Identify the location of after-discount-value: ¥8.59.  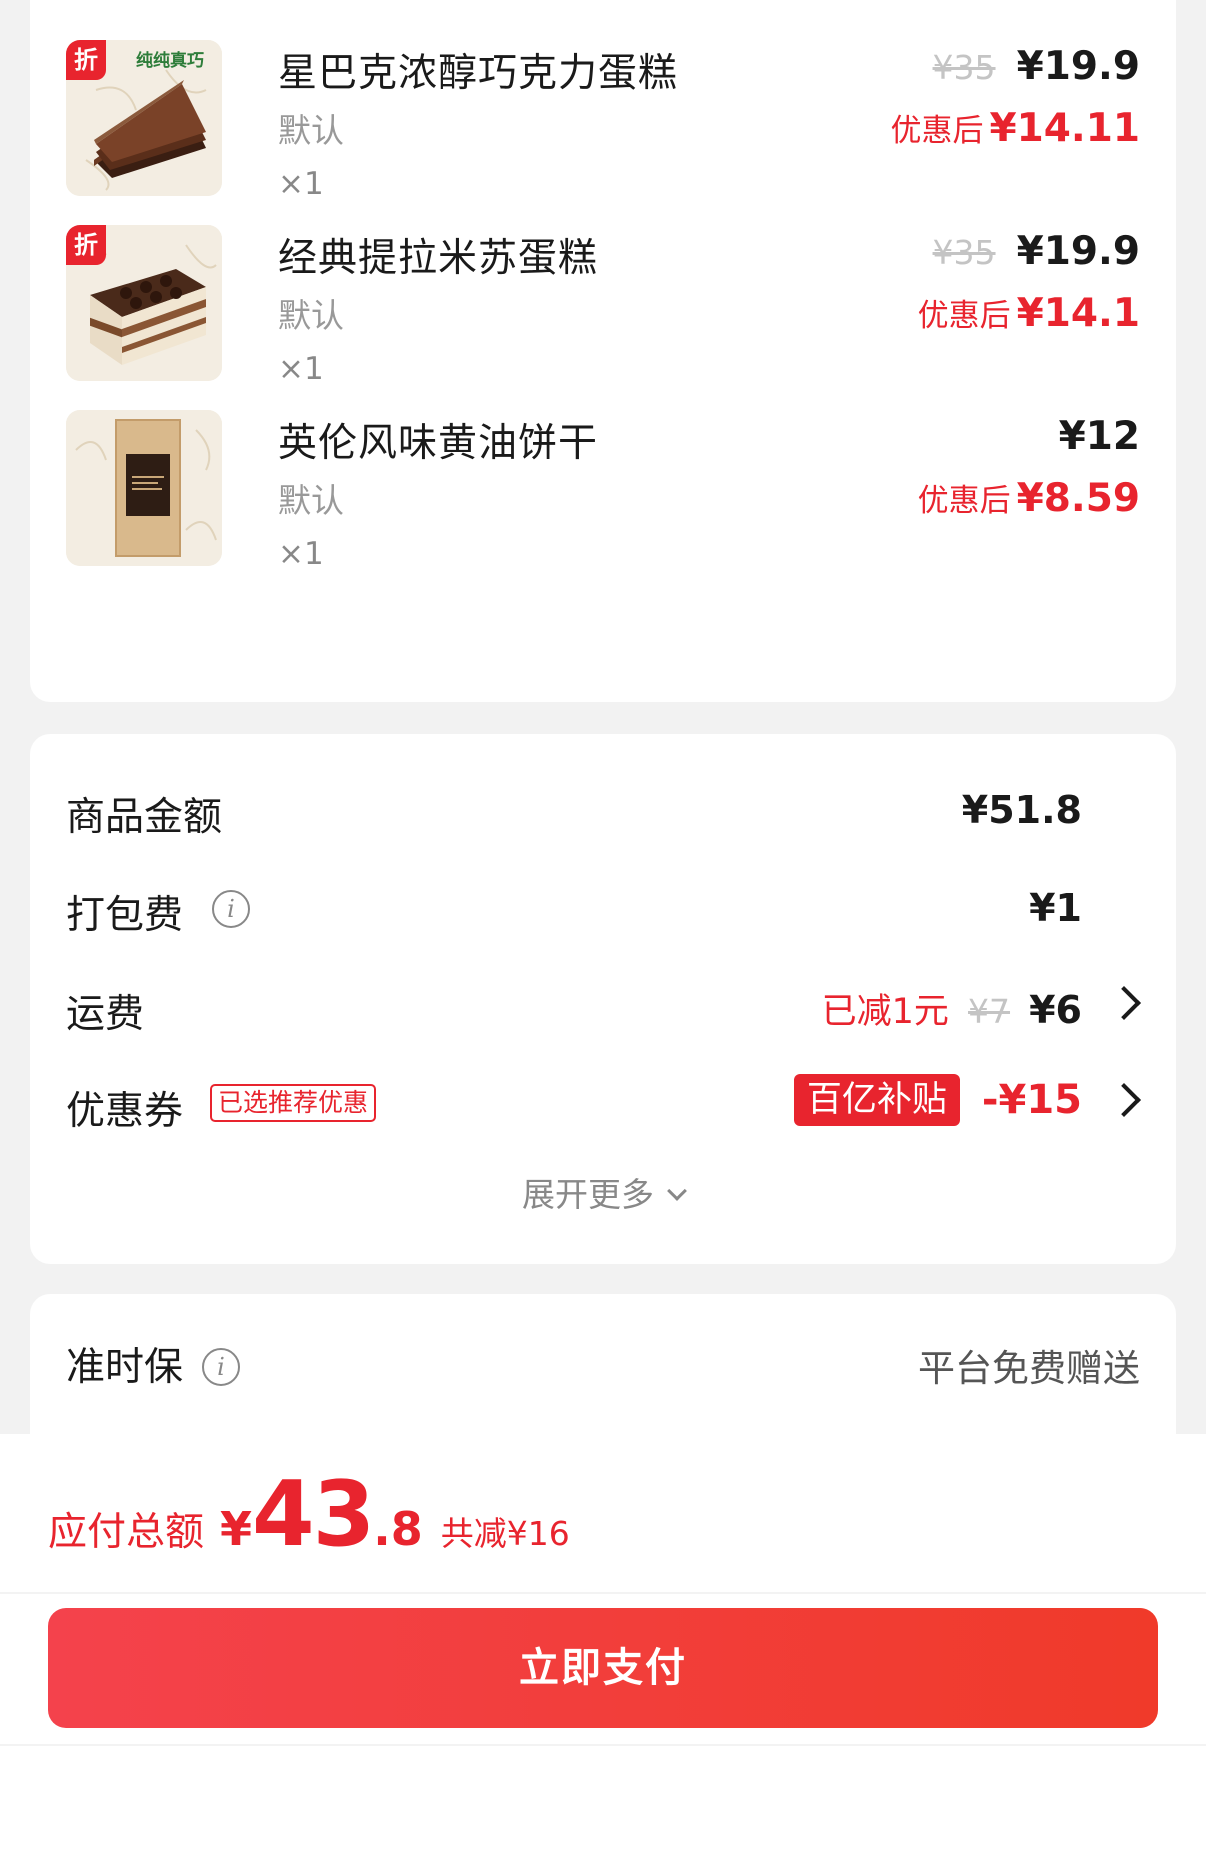
(1078, 498).